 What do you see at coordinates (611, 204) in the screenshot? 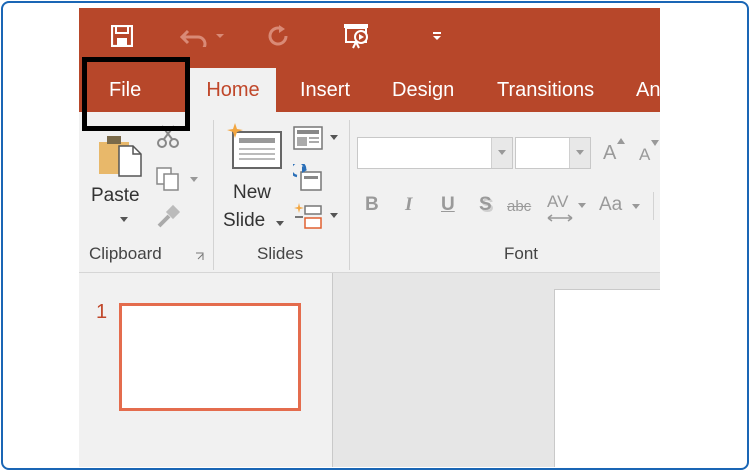
I see `change-case-label: Aa` at bounding box center [611, 204].